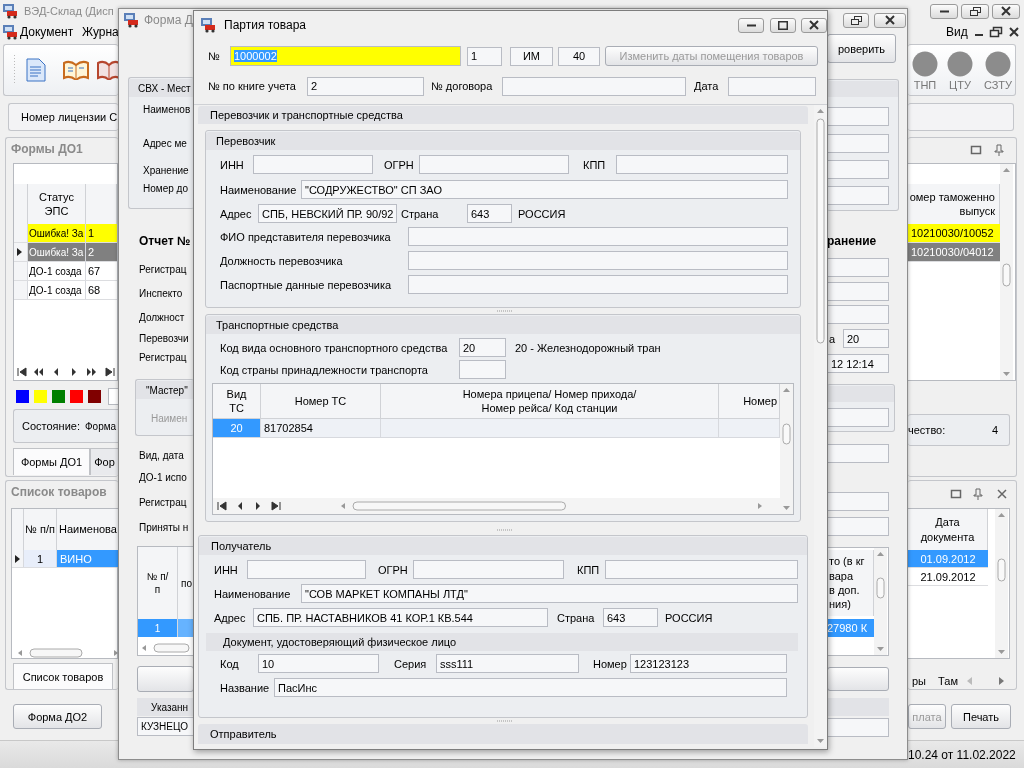  I want to click on input-field: СПБ. ПР. НАСТАВНИКОВ 41 КОР.1 КВ.544, so click(400, 617).